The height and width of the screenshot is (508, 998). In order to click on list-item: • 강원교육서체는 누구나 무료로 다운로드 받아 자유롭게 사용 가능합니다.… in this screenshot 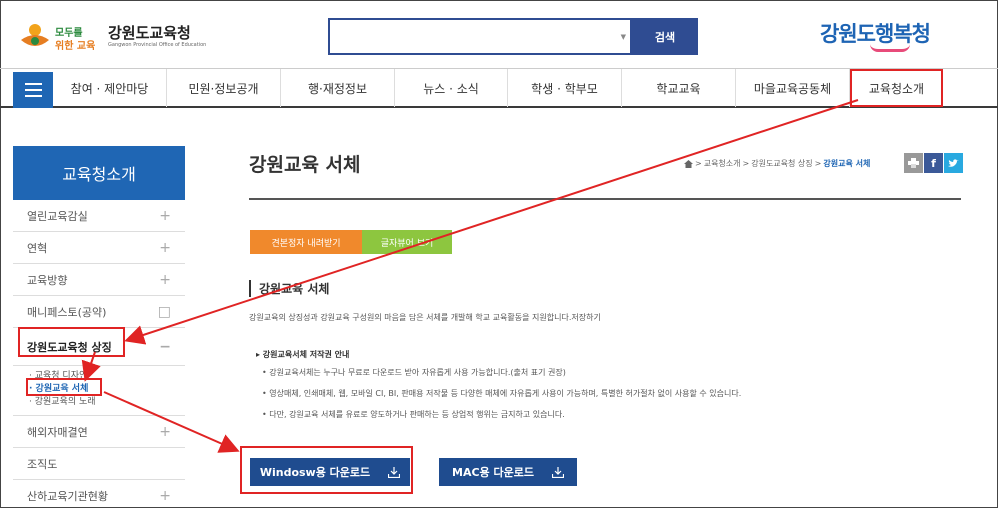, I will do `click(414, 372)`.